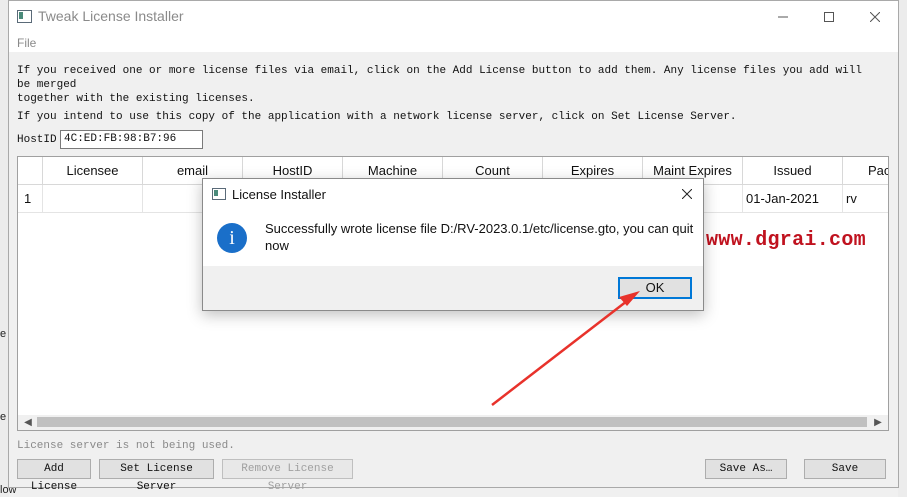 The width and height of the screenshot is (907, 497). Describe the element at coordinates (875, 16) in the screenshot. I see `close-icon` at that location.